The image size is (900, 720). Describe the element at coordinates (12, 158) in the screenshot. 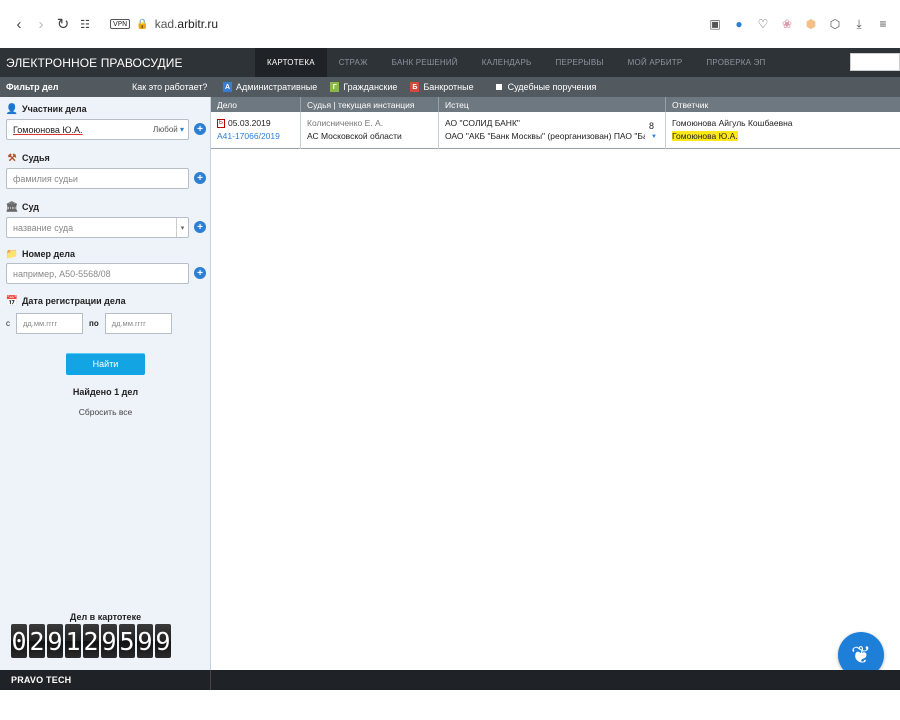

I see `gavel-icon: ⚒` at that location.